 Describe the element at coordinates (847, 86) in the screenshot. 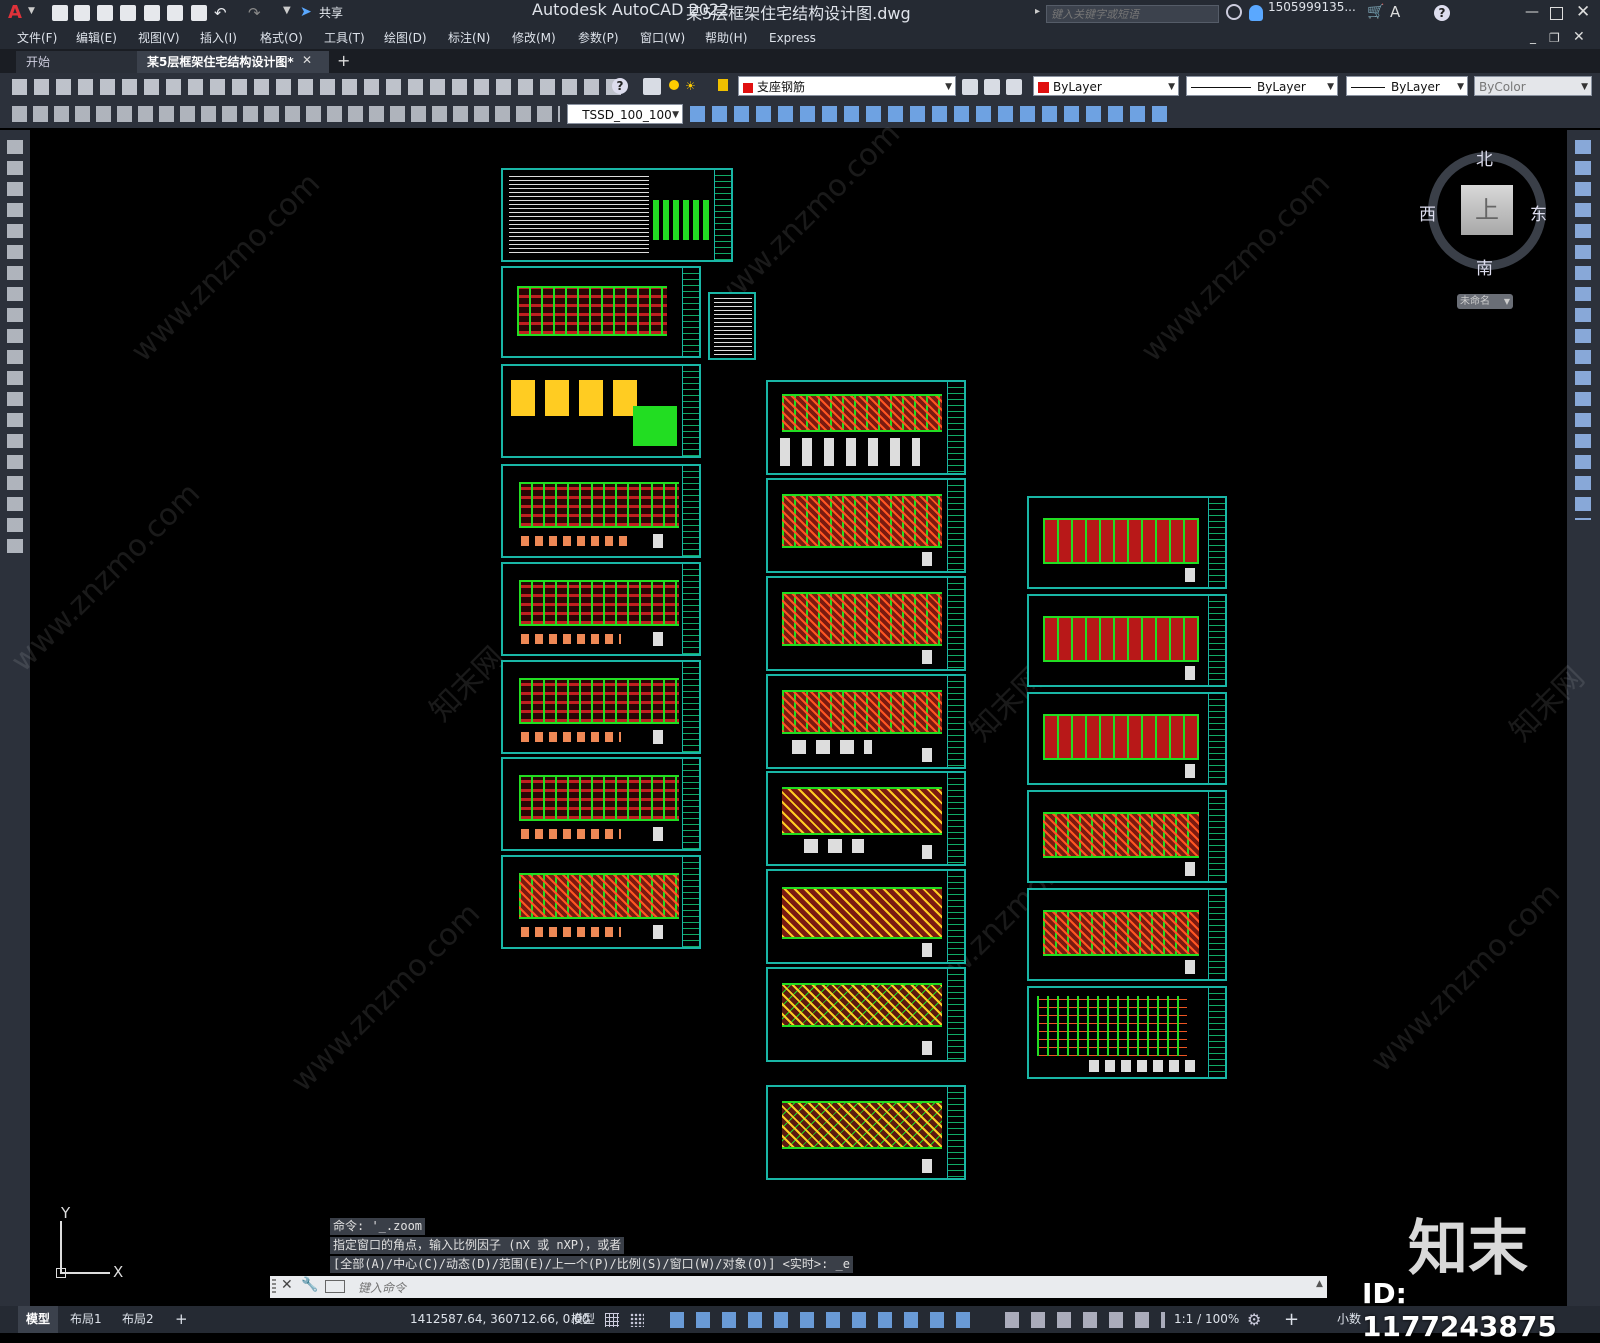

I see `layer-dropdown: 支座钢筋 ▼` at that location.